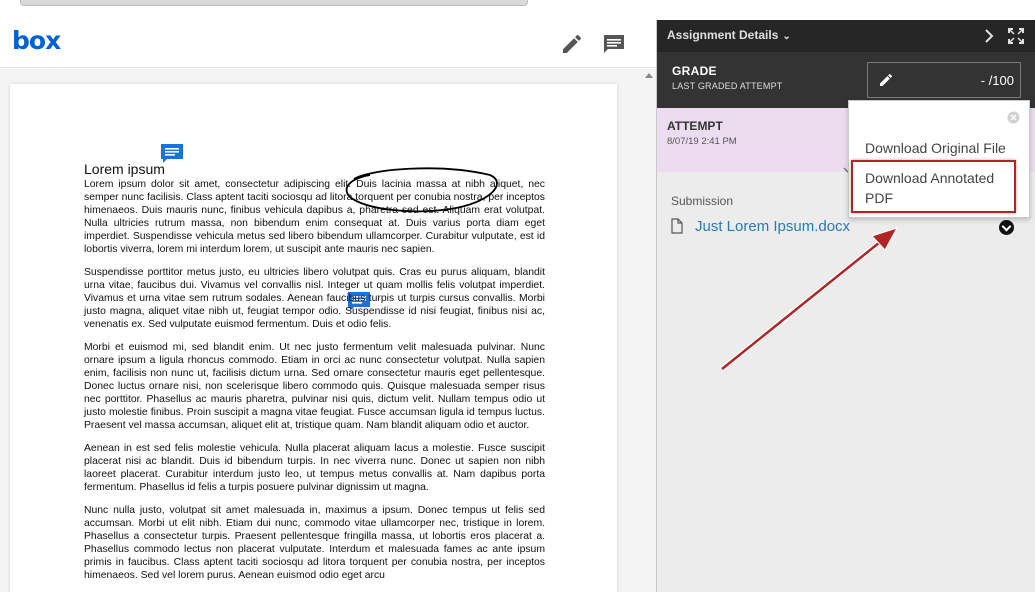 The image size is (1035, 592). I want to click on comment-icon, so click(614, 44).